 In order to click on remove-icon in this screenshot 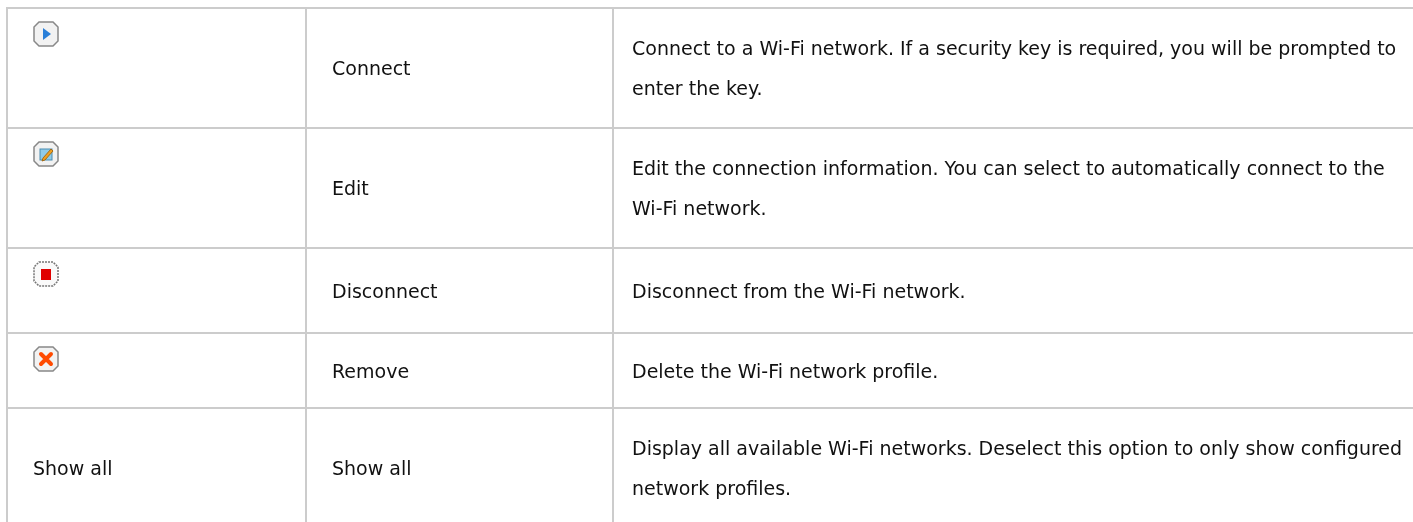, I will do `click(46, 359)`.